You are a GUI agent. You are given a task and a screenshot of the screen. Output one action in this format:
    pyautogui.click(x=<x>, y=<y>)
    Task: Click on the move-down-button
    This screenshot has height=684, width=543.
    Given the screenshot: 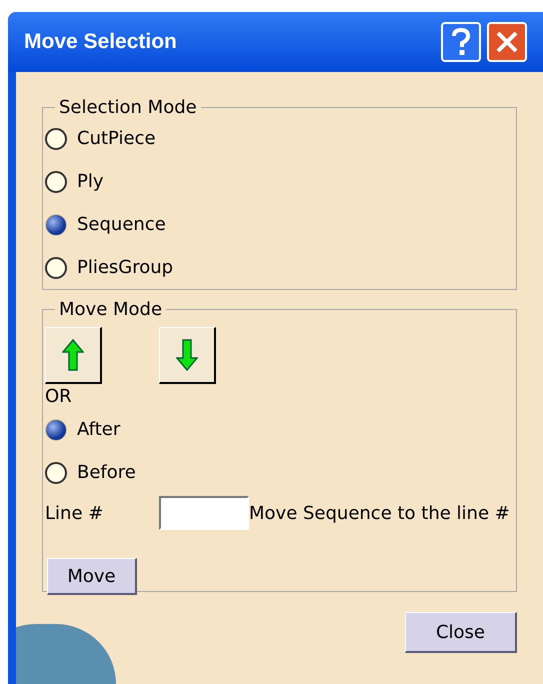 What is the action you would take?
    pyautogui.click(x=187, y=355)
    